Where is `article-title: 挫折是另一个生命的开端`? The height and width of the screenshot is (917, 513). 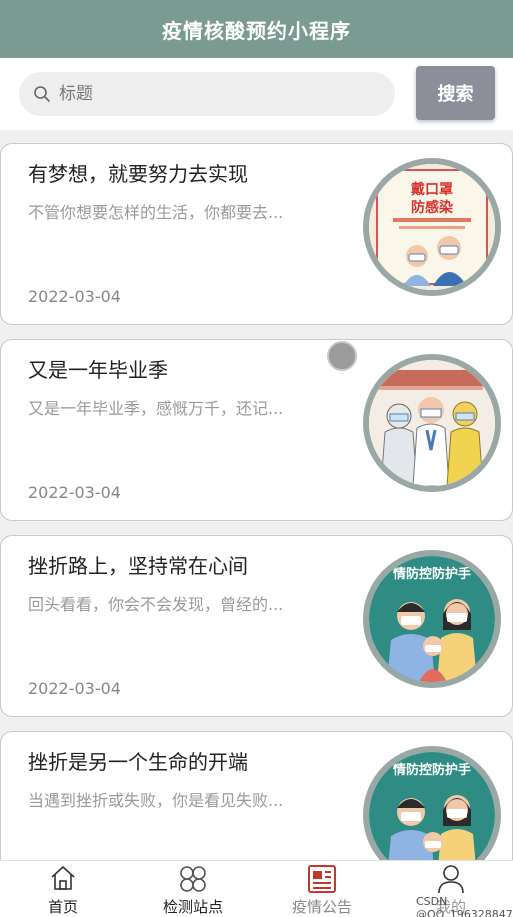 article-title: 挫折是另一个生命的开端 is located at coordinates (138, 762).